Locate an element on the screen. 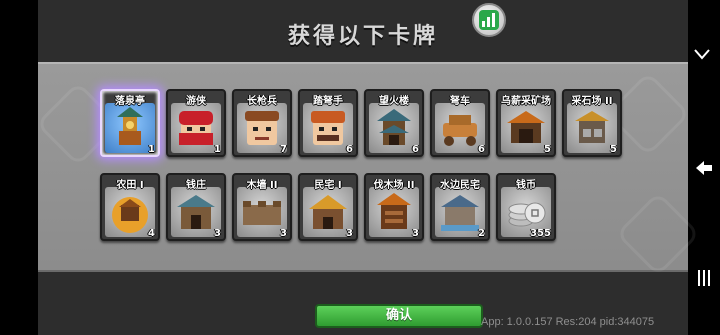 The image size is (720, 335). card-count: 4 is located at coordinates (151, 233).